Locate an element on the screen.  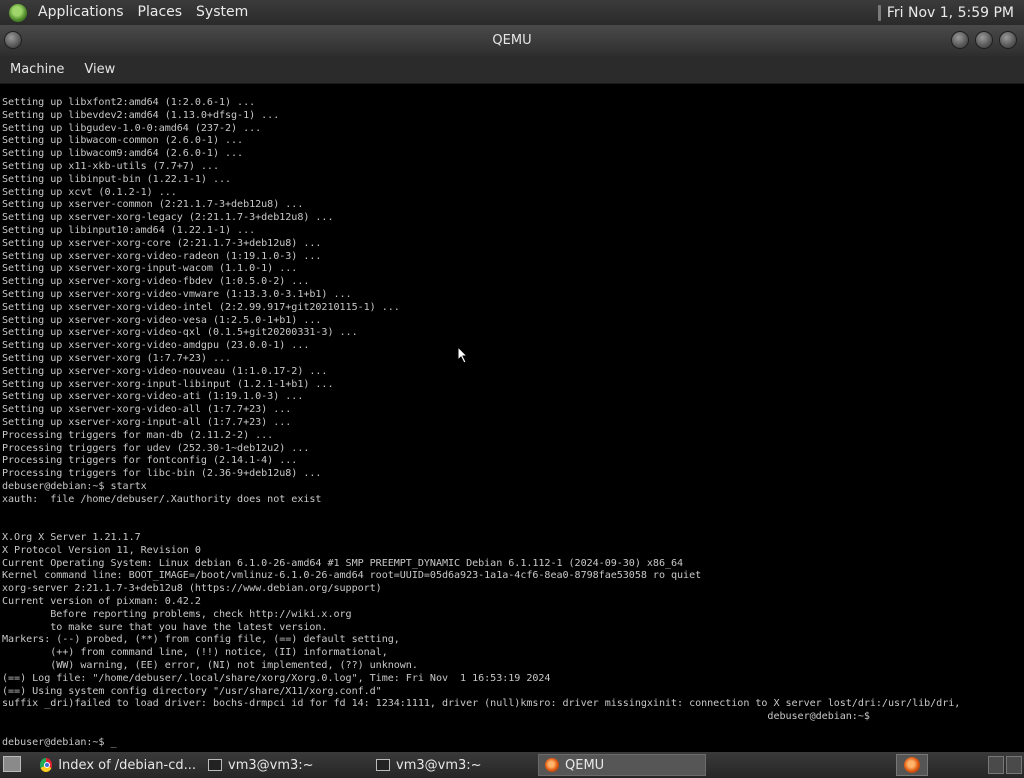
gnome-foot-icon is located at coordinates (18, 12).